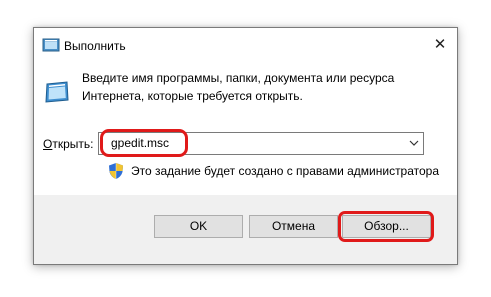 This screenshot has width=491, height=297. Describe the element at coordinates (116, 171) in the screenshot. I see `uac-shield-icon` at that location.